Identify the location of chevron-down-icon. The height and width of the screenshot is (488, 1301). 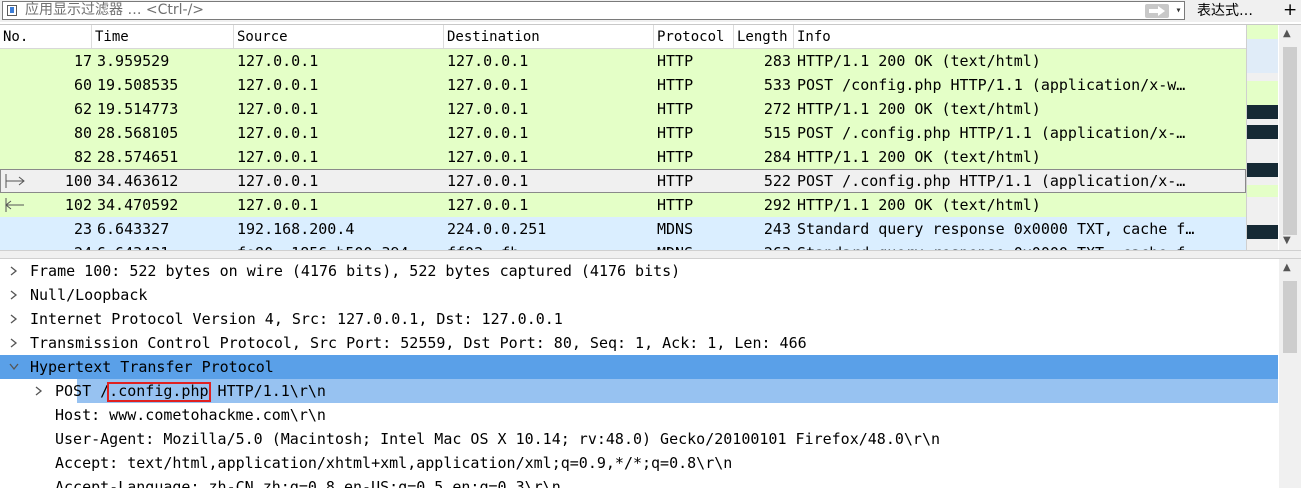
(15, 373).